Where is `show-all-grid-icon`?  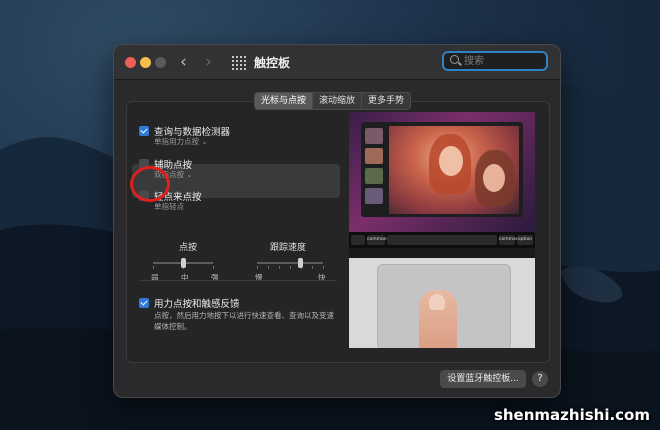 show-all-grid-icon is located at coordinates (239, 63).